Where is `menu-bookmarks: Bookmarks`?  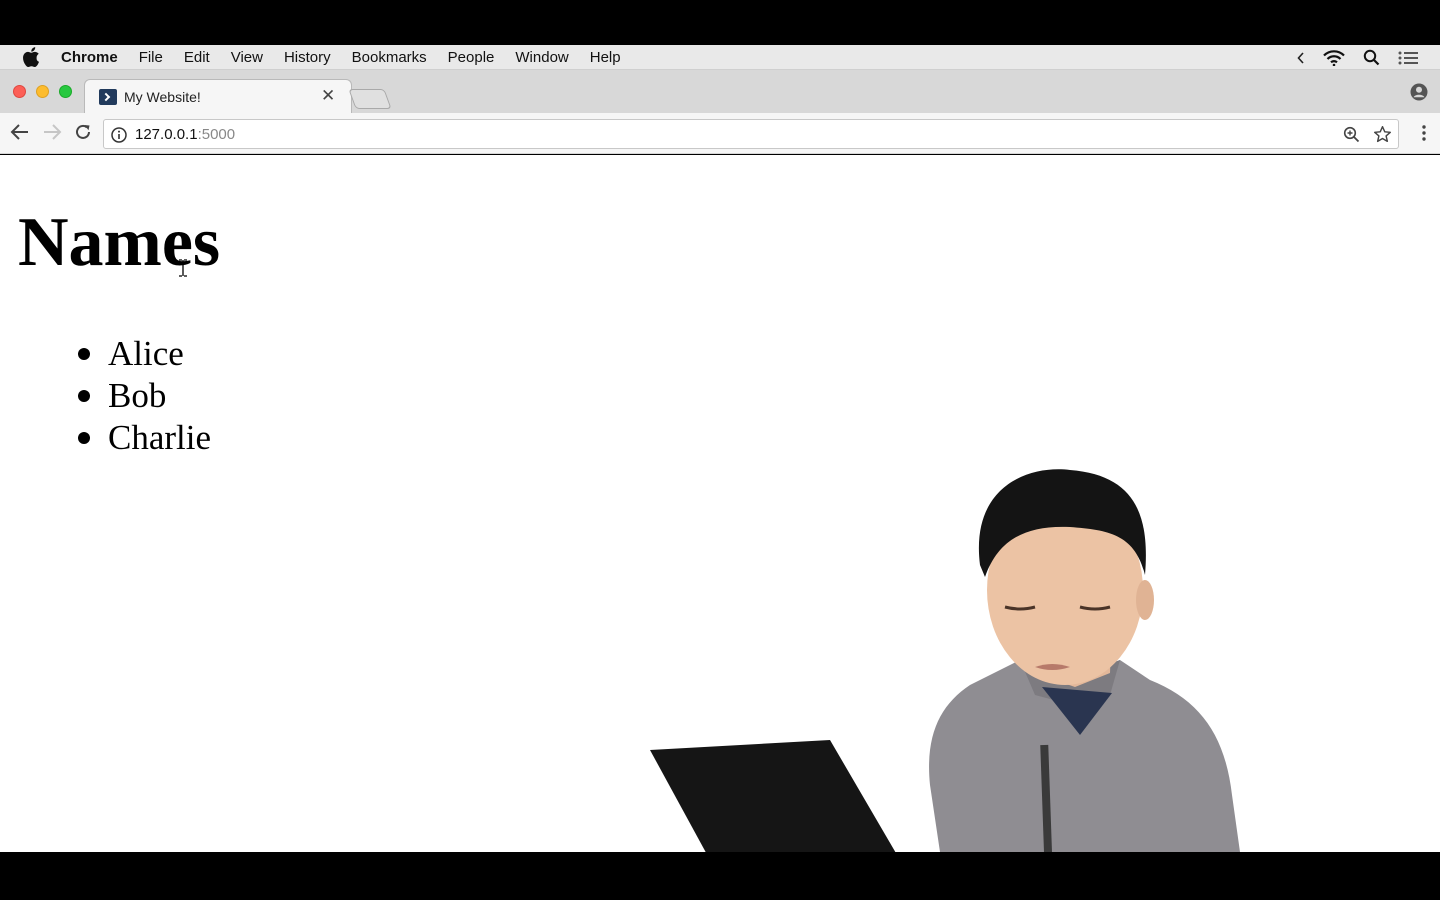
menu-bookmarks: Bookmarks is located at coordinates (389, 57).